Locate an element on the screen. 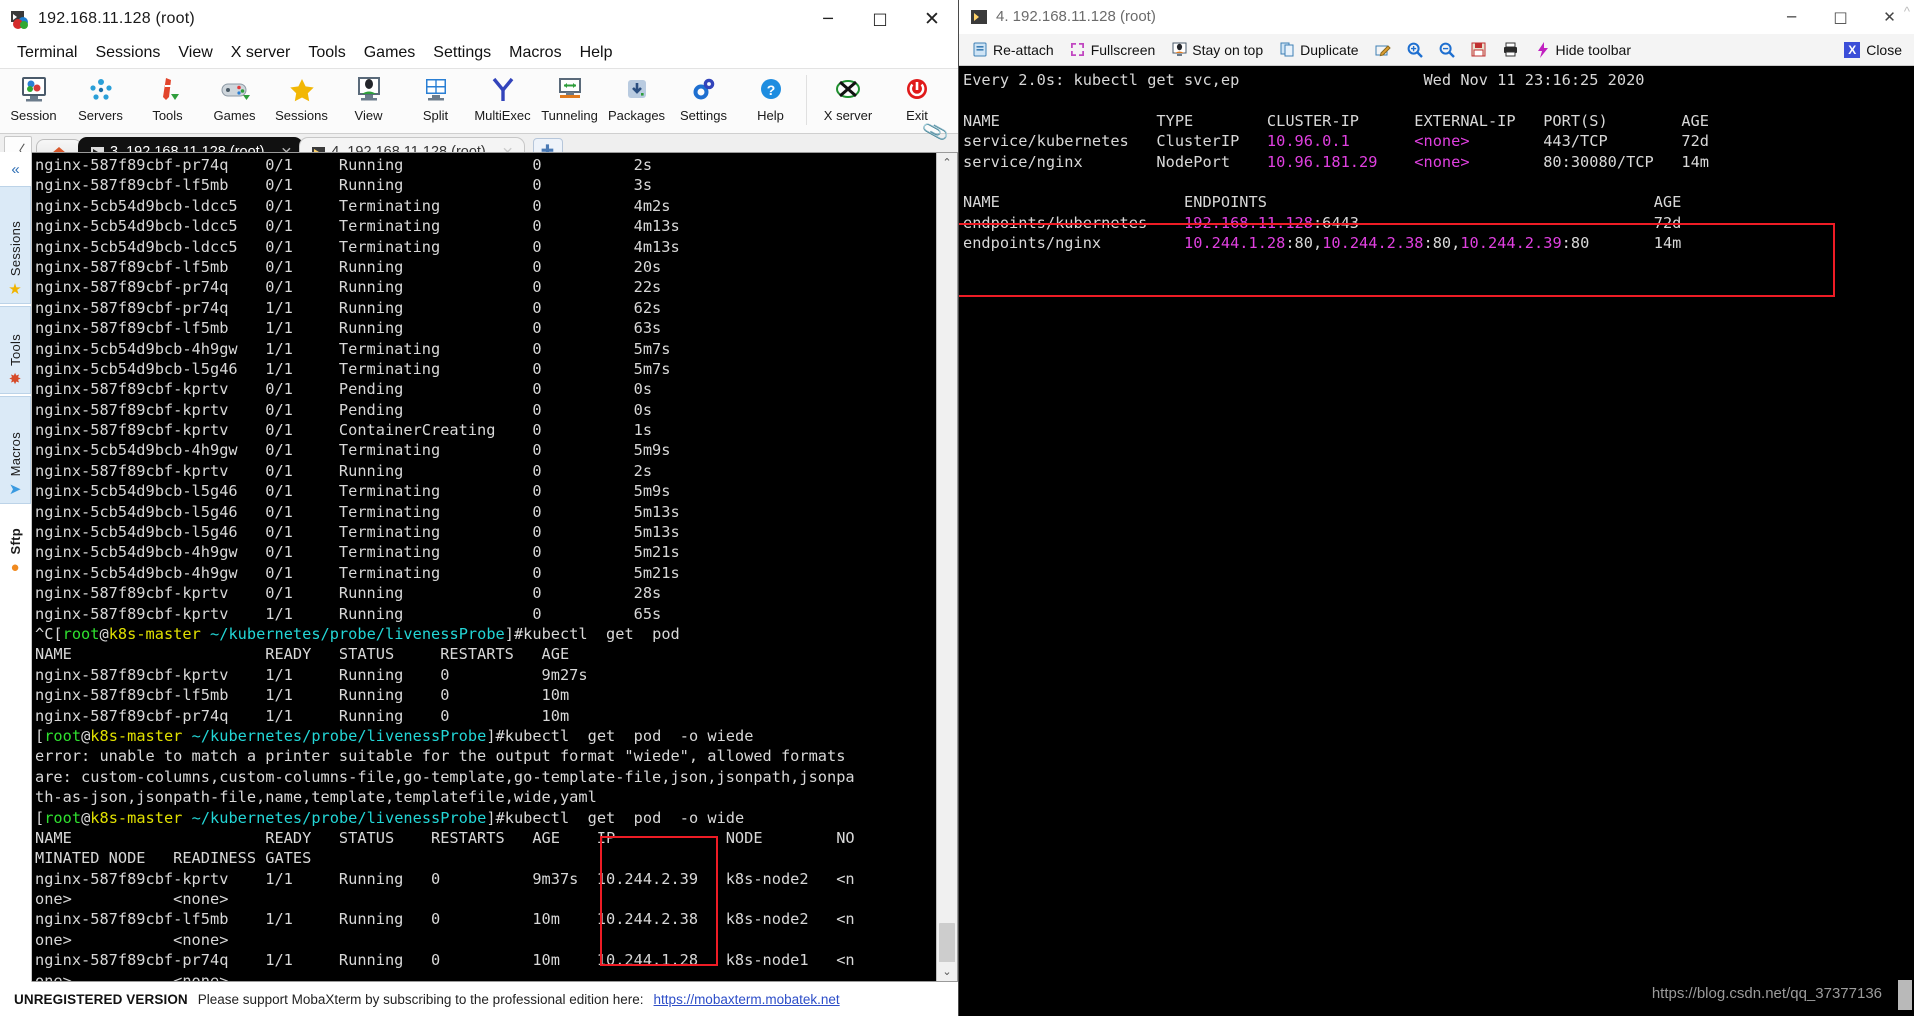 The width and height of the screenshot is (1914, 1016). toolbar-servers-label: Servers is located at coordinates (100, 115).